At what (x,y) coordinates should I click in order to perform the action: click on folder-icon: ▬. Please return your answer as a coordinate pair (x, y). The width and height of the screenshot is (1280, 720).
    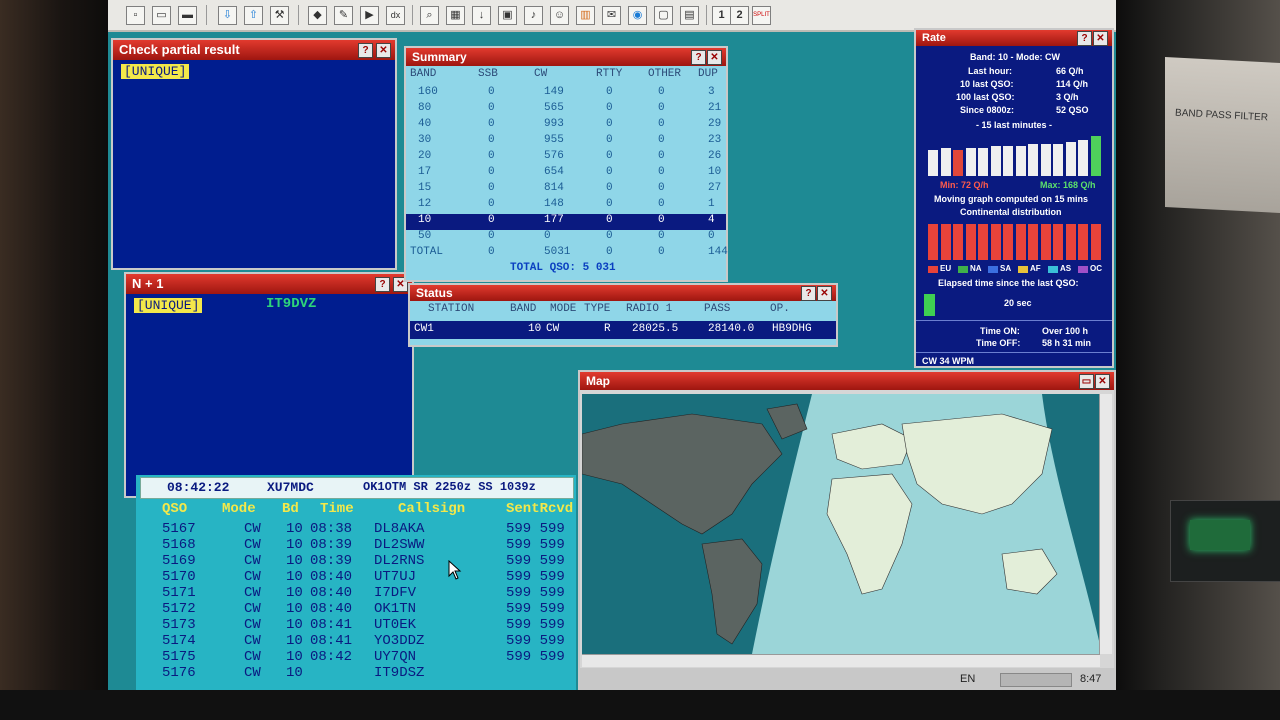
    Looking at the image, I should click on (187, 15).